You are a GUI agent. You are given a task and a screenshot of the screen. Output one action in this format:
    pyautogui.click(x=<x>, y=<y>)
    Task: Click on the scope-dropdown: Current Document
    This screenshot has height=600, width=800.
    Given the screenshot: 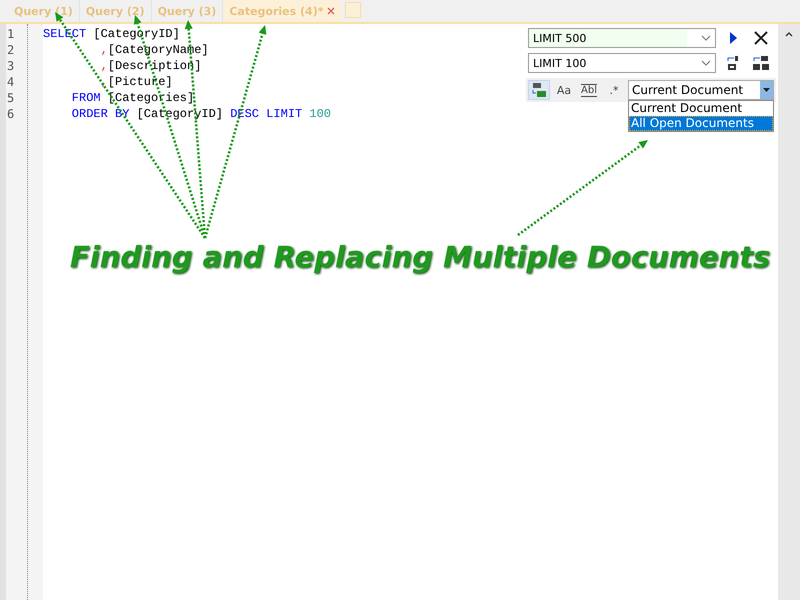 What is the action you would take?
    pyautogui.click(x=701, y=90)
    